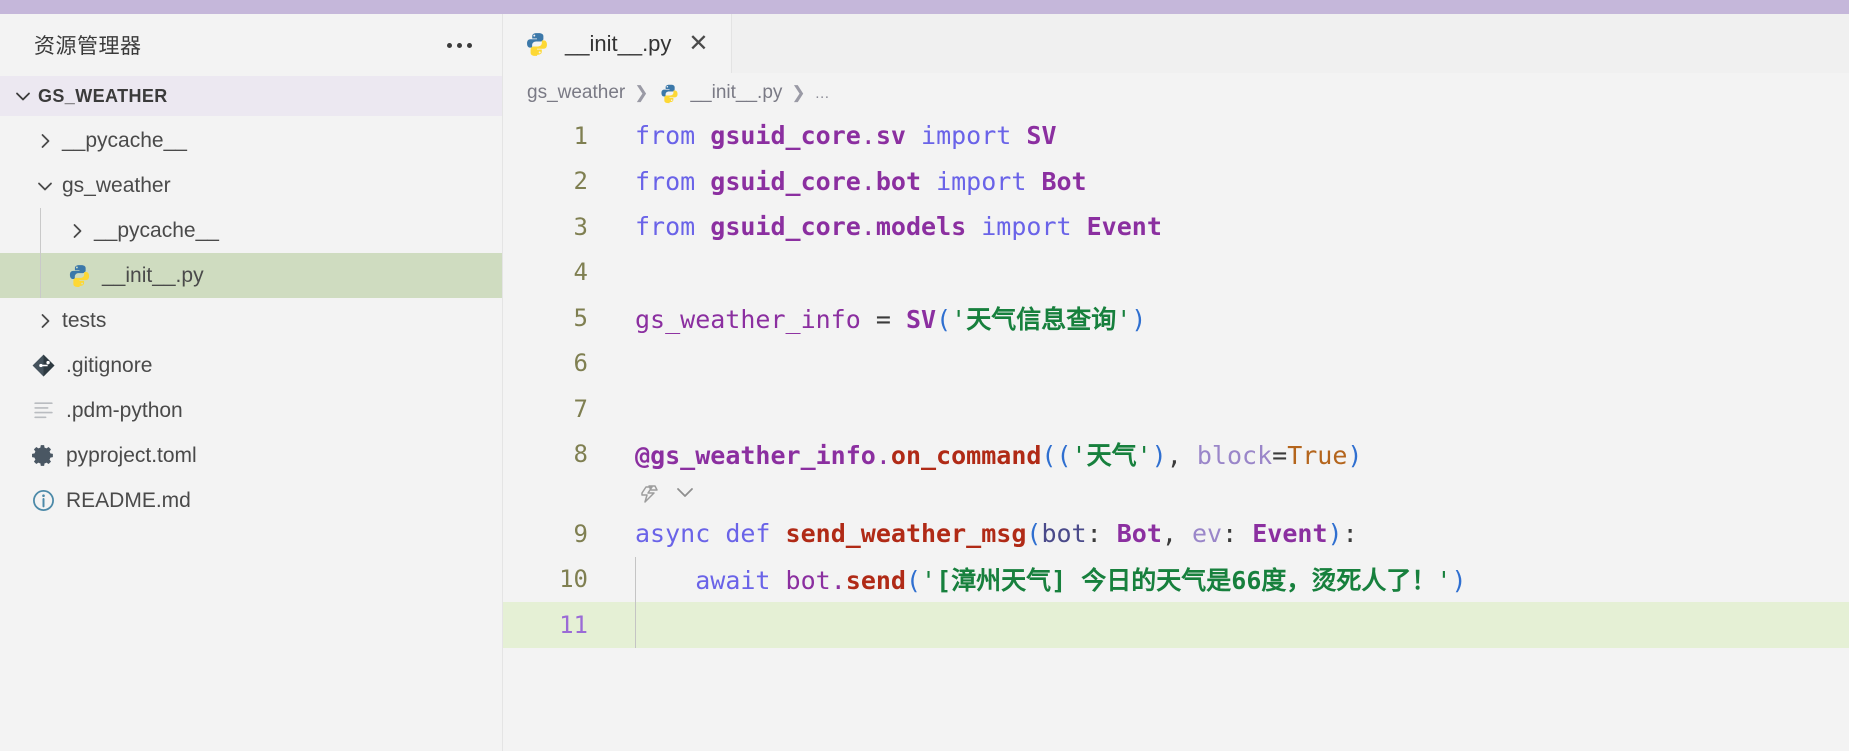  What do you see at coordinates (580, 317) in the screenshot?
I see `line-number: 5` at bounding box center [580, 317].